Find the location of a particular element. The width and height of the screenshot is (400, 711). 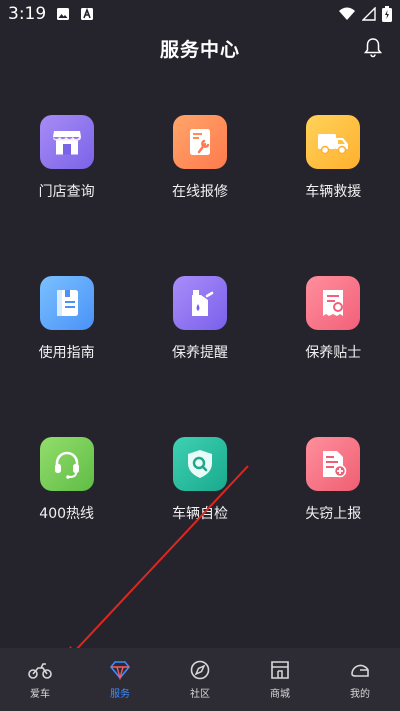

tab-my-car: 爱车 is located at coordinates (40, 679).